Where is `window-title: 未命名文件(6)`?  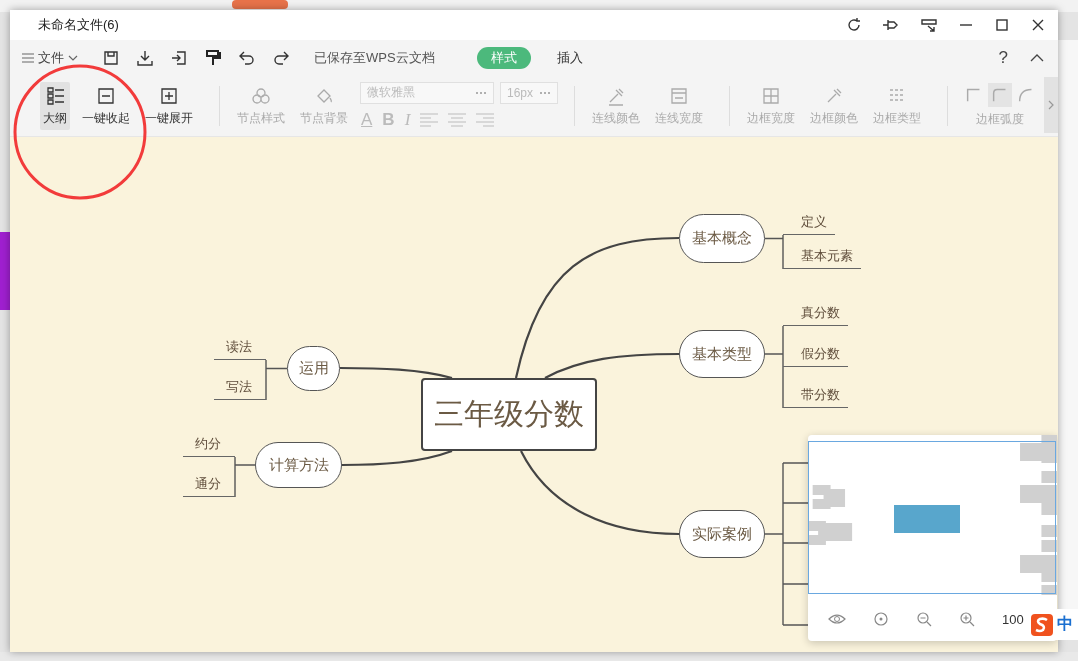
window-title: 未命名文件(6) is located at coordinates (78, 25).